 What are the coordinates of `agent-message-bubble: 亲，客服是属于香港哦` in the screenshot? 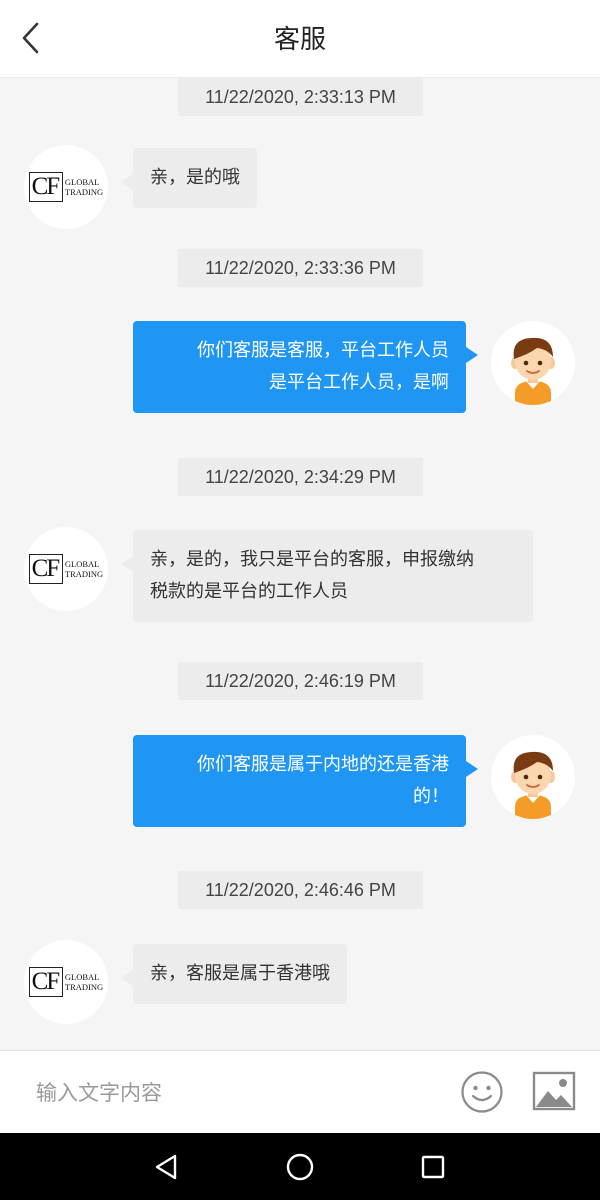 It's located at (234, 974).